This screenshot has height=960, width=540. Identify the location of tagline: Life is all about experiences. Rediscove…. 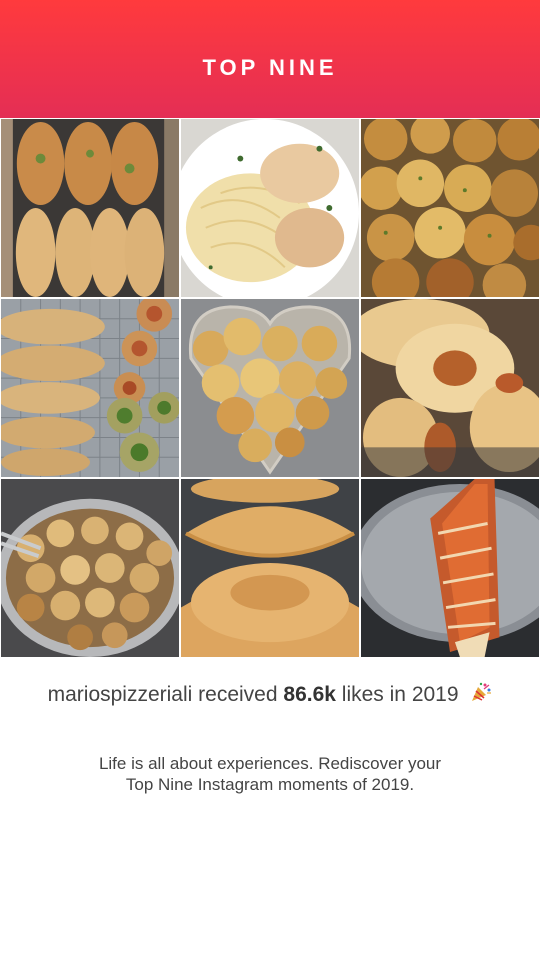
(270, 774).